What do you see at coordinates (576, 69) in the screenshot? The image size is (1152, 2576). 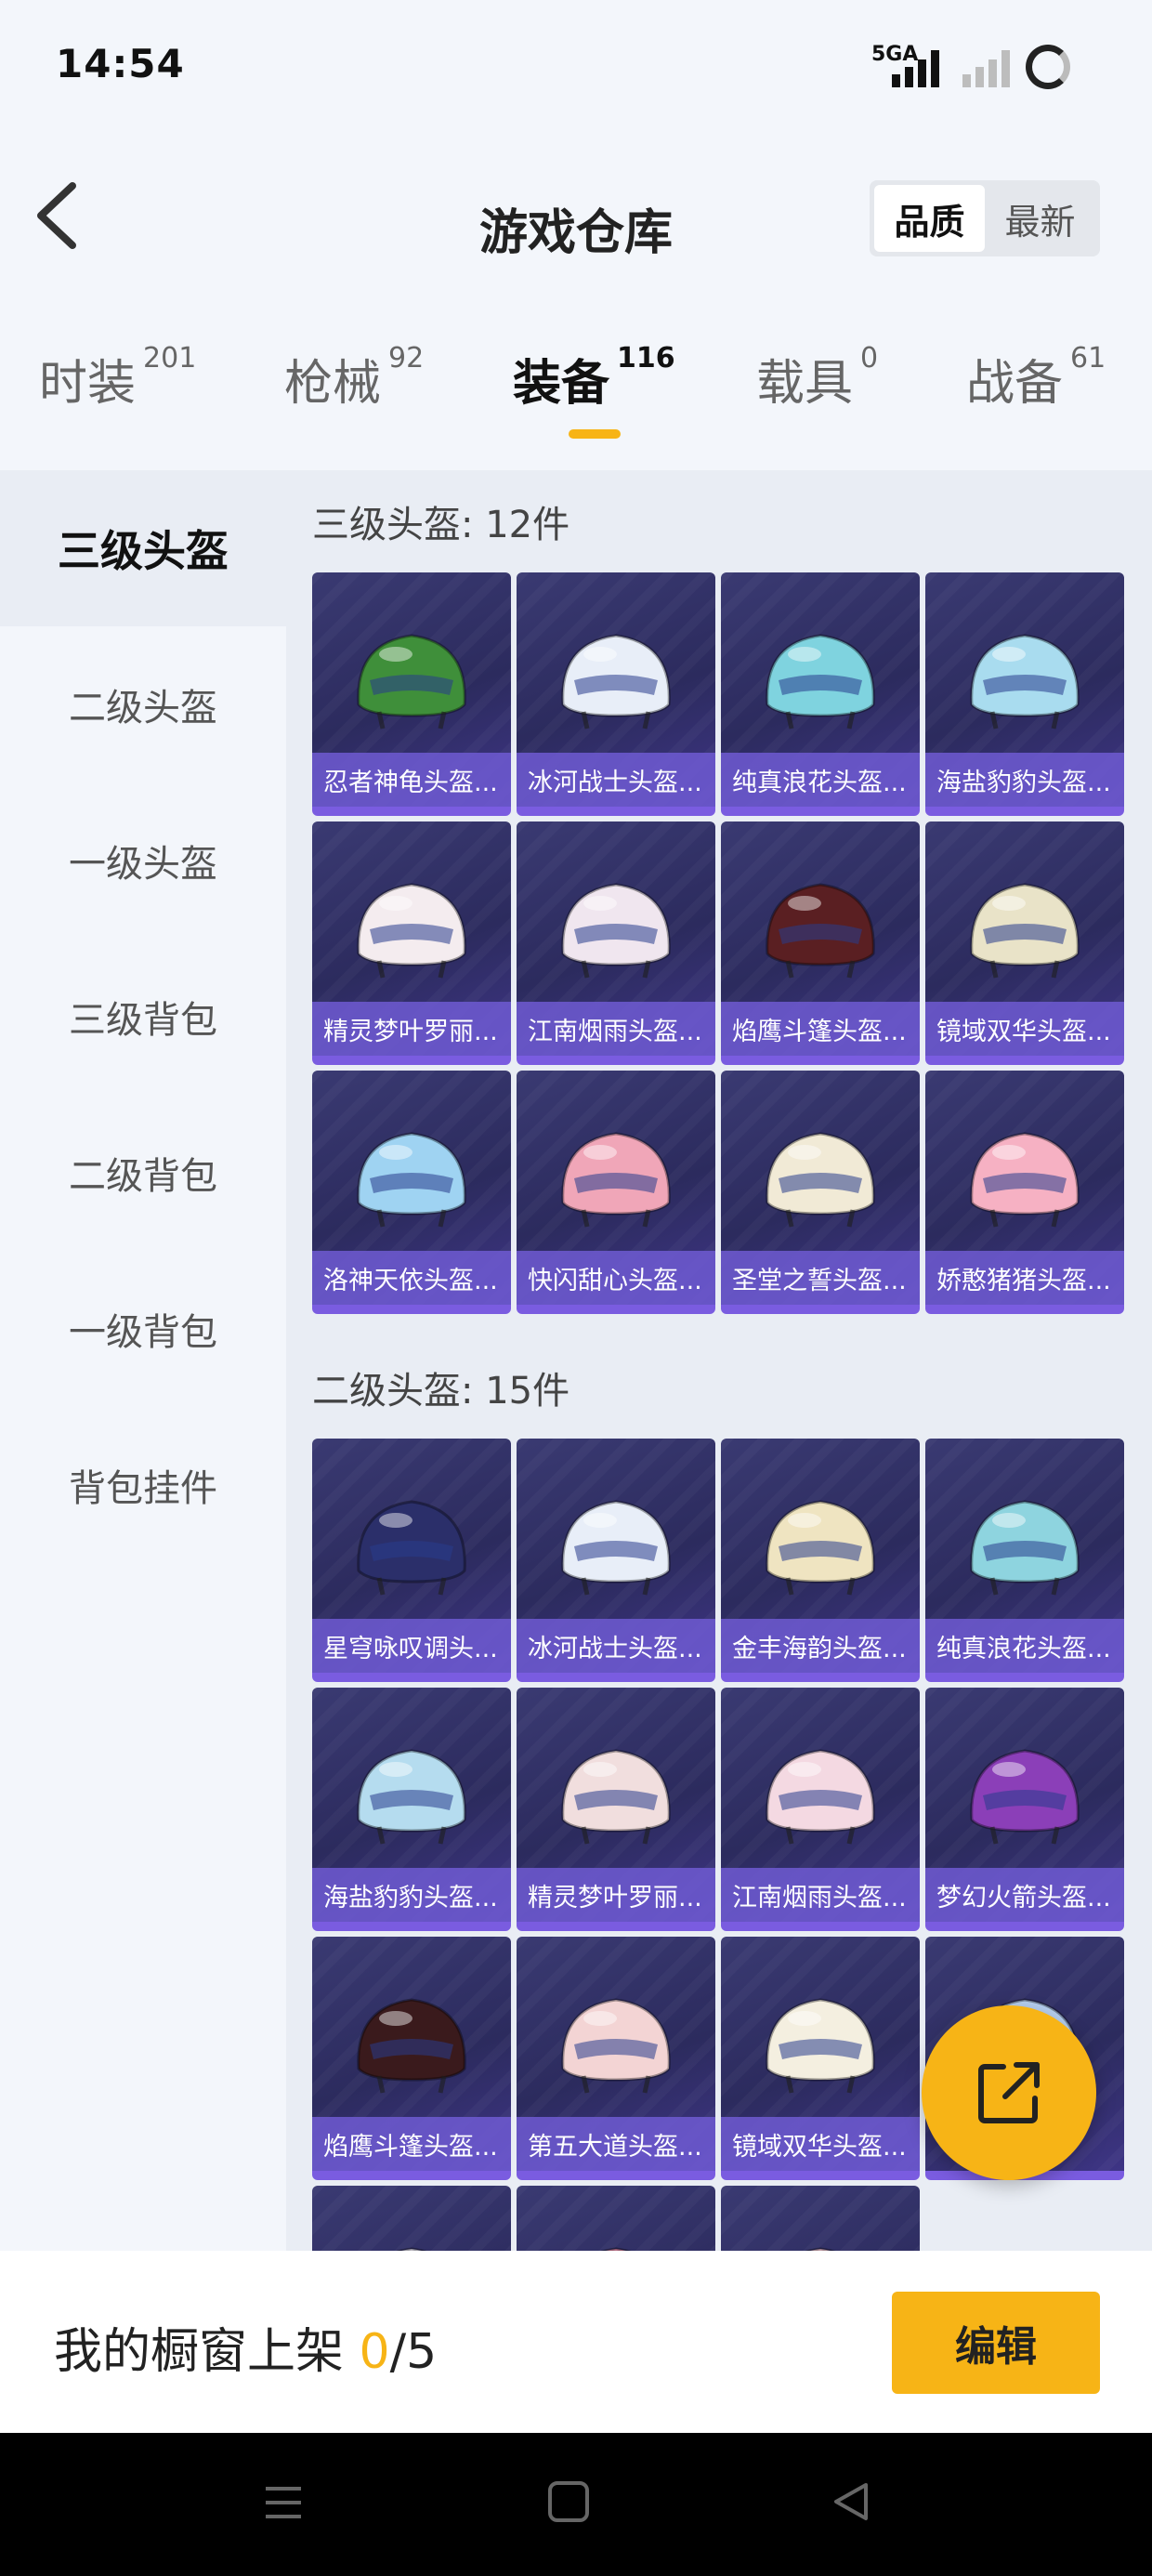 I see `status-bar: 14:54 5GA` at bounding box center [576, 69].